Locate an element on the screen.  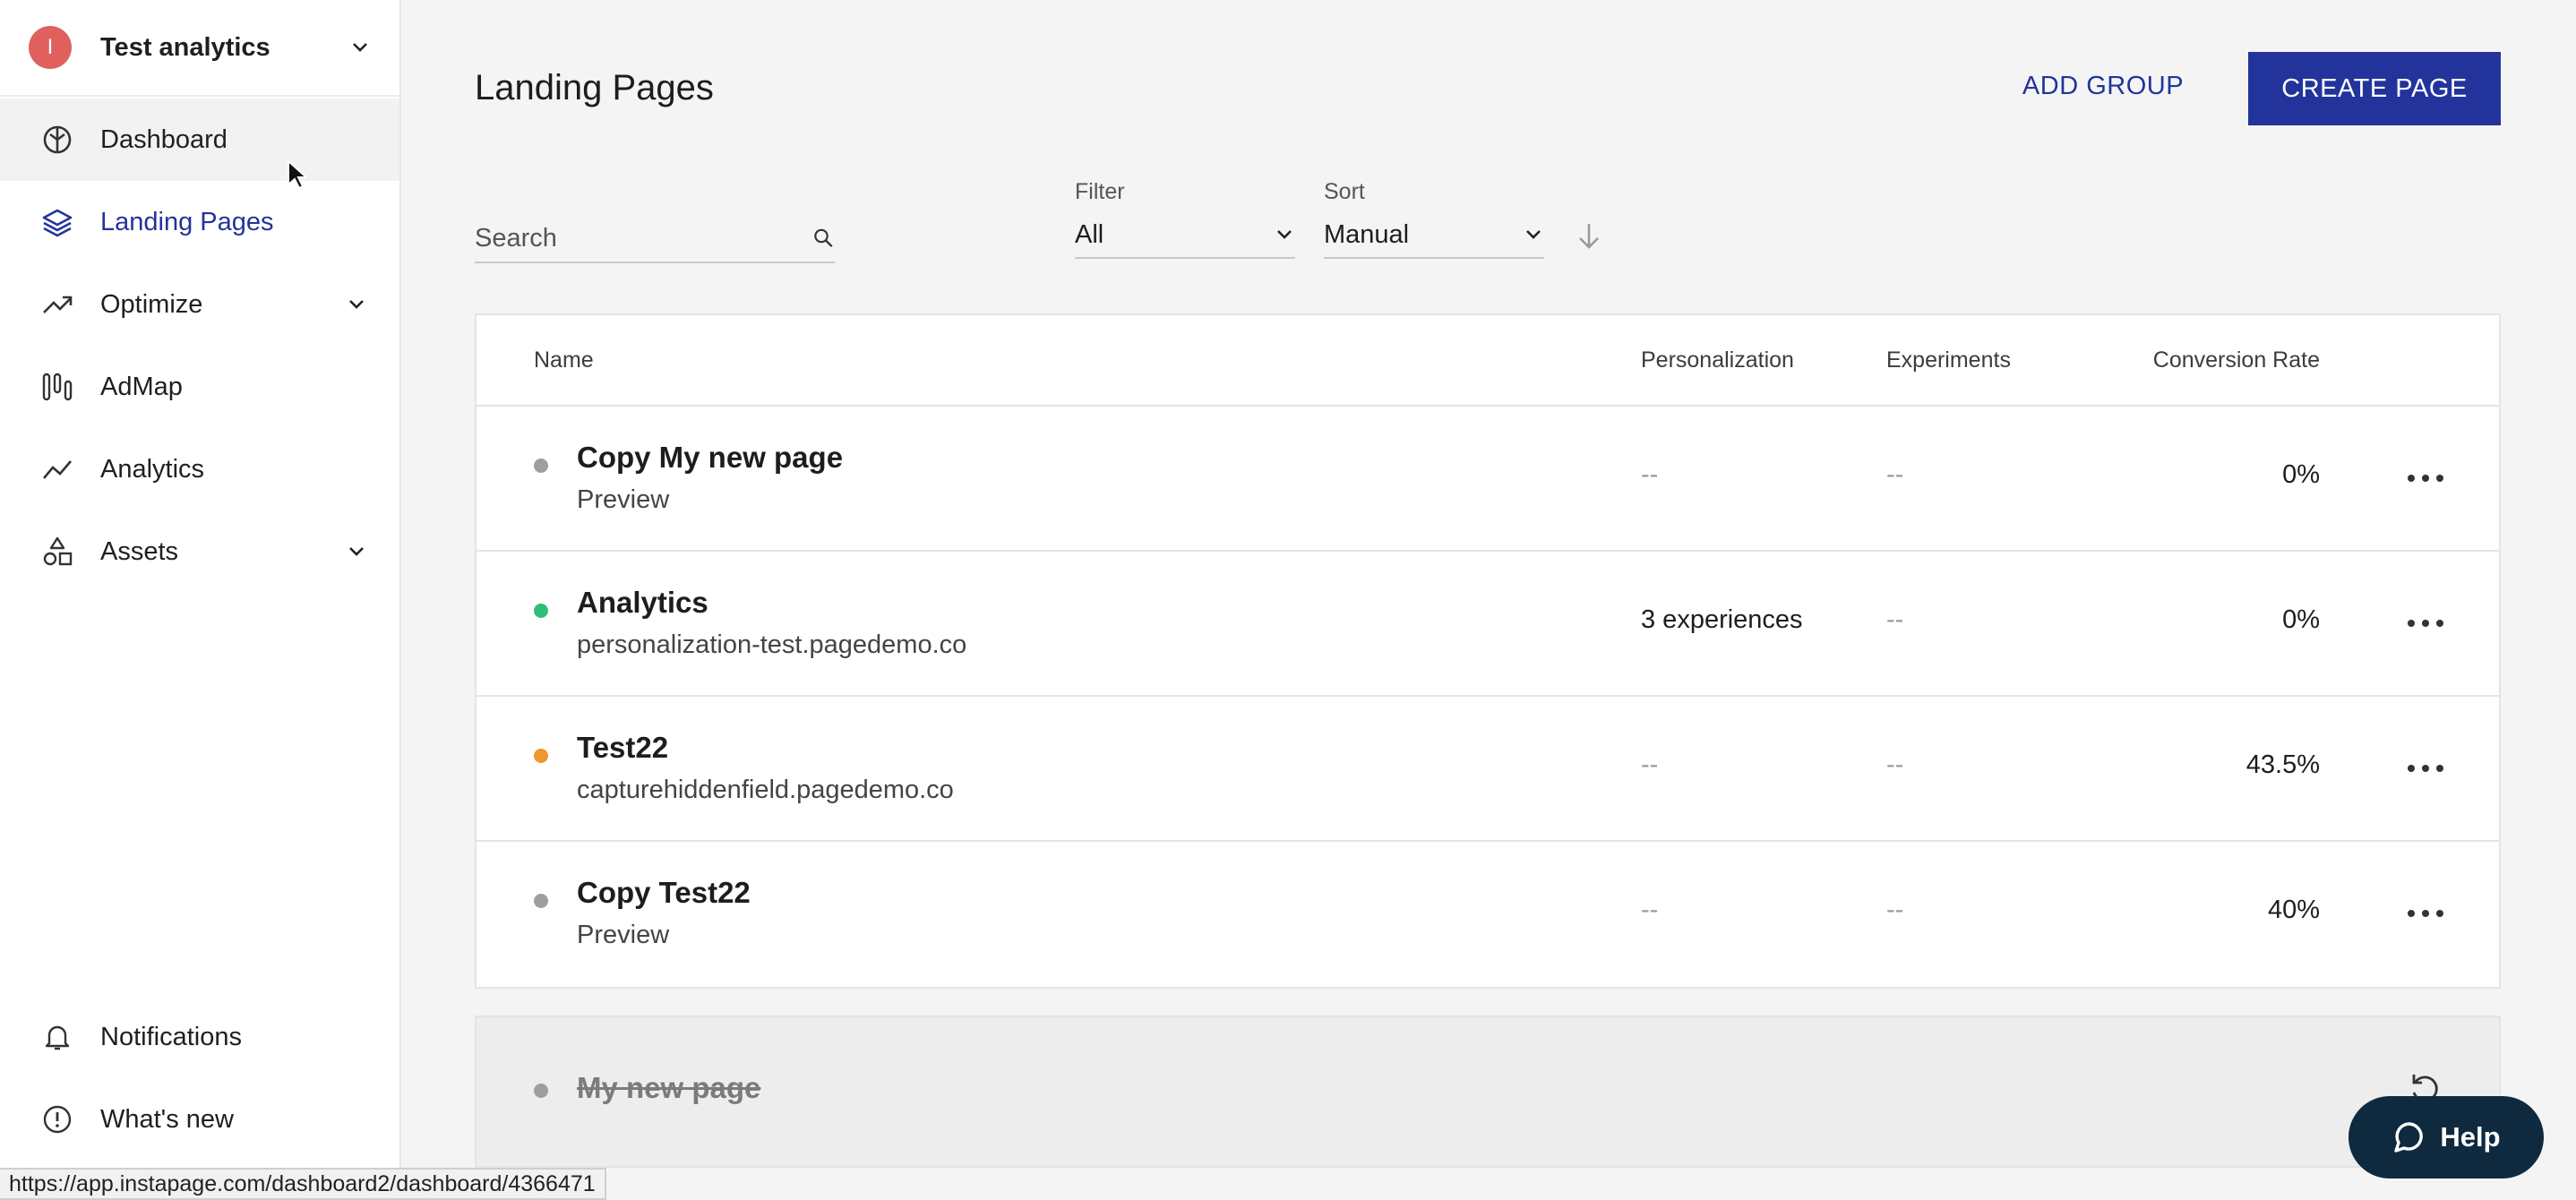
page-name: My new page is located at coordinates (669, 1087).